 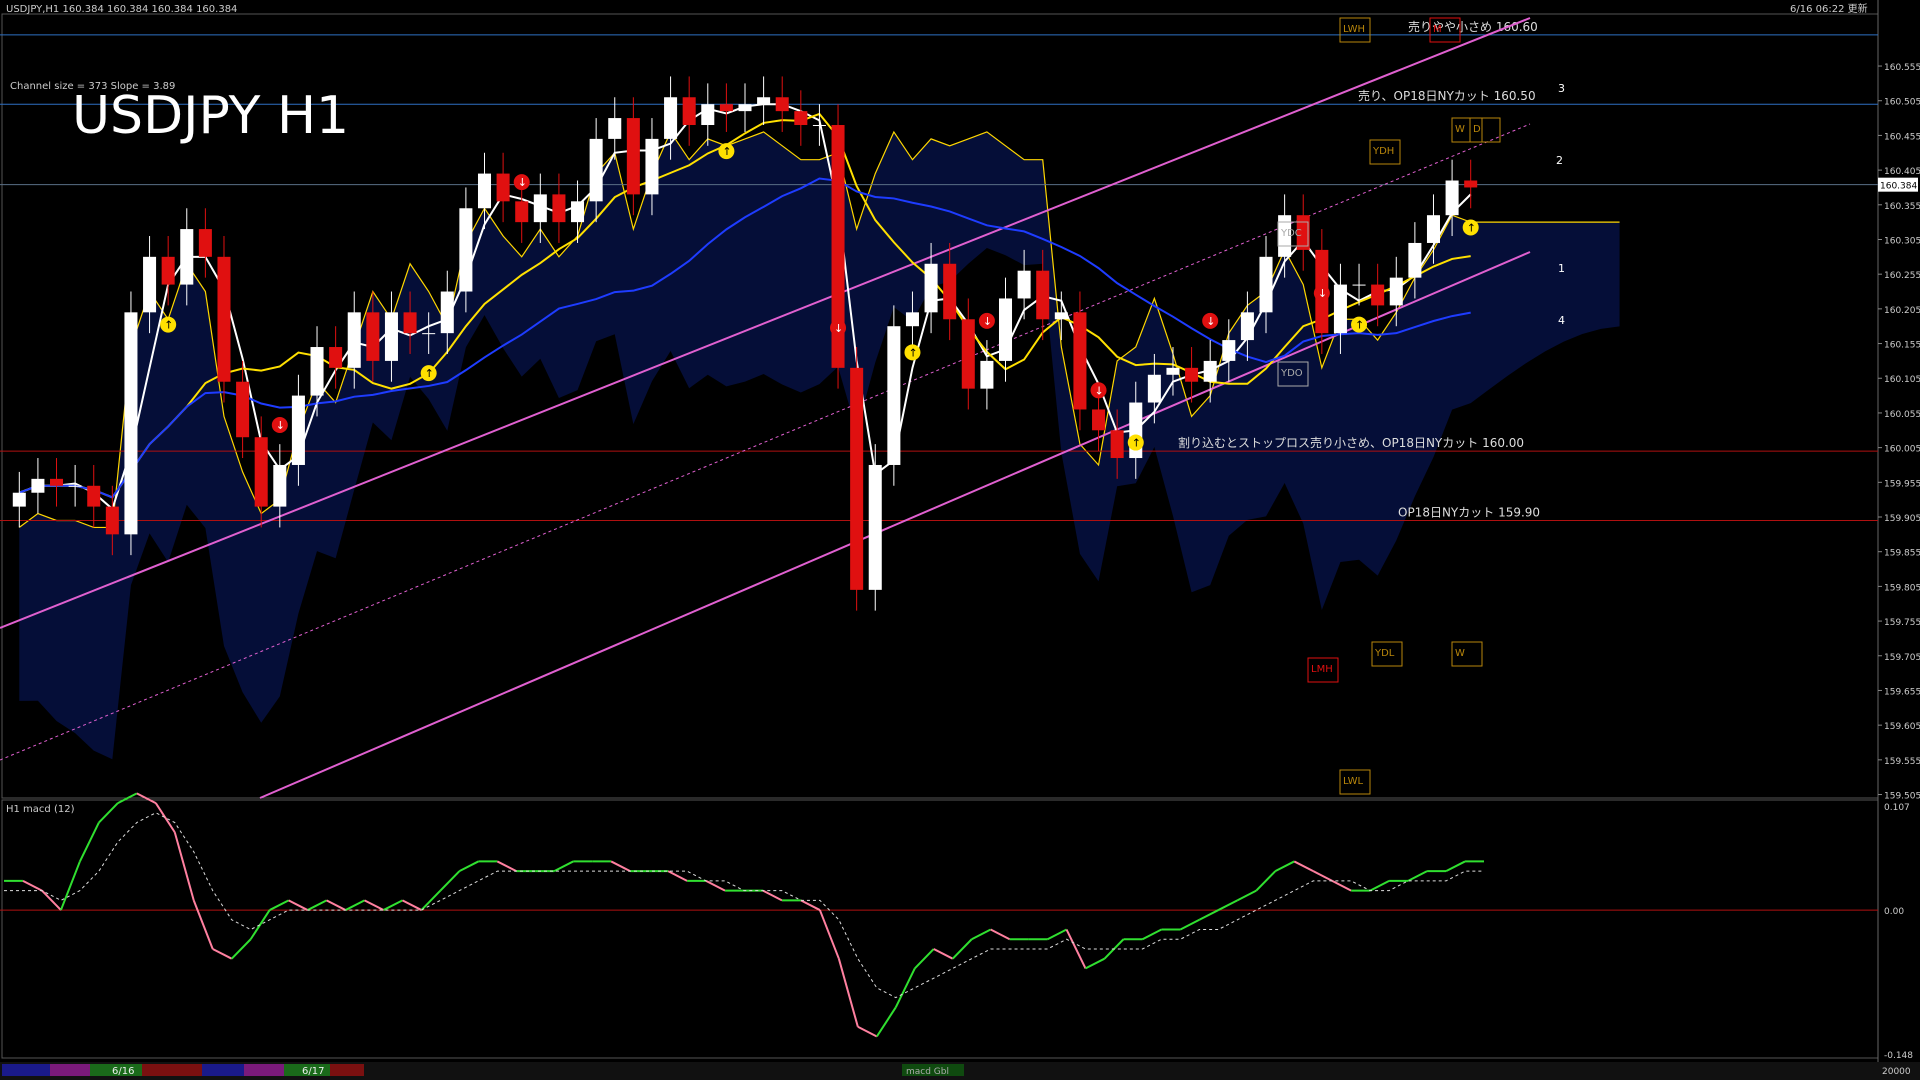 What do you see at coordinates (1322, 669) in the screenshot?
I see `level-box-label: LMH` at bounding box center [1322, 669].